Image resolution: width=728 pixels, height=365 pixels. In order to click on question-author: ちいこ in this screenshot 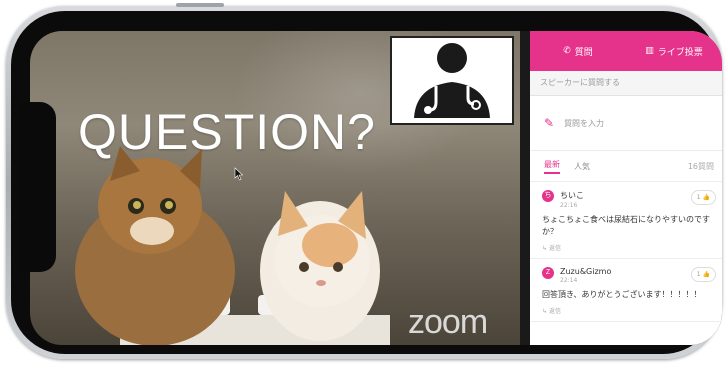, I will do `click(572, 195)`.